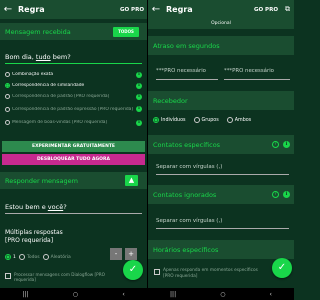  What do you see at coordinates (222, 228) in the screenshot?
I see `ignored-contacts-underline` at bounding box center [222, 228].